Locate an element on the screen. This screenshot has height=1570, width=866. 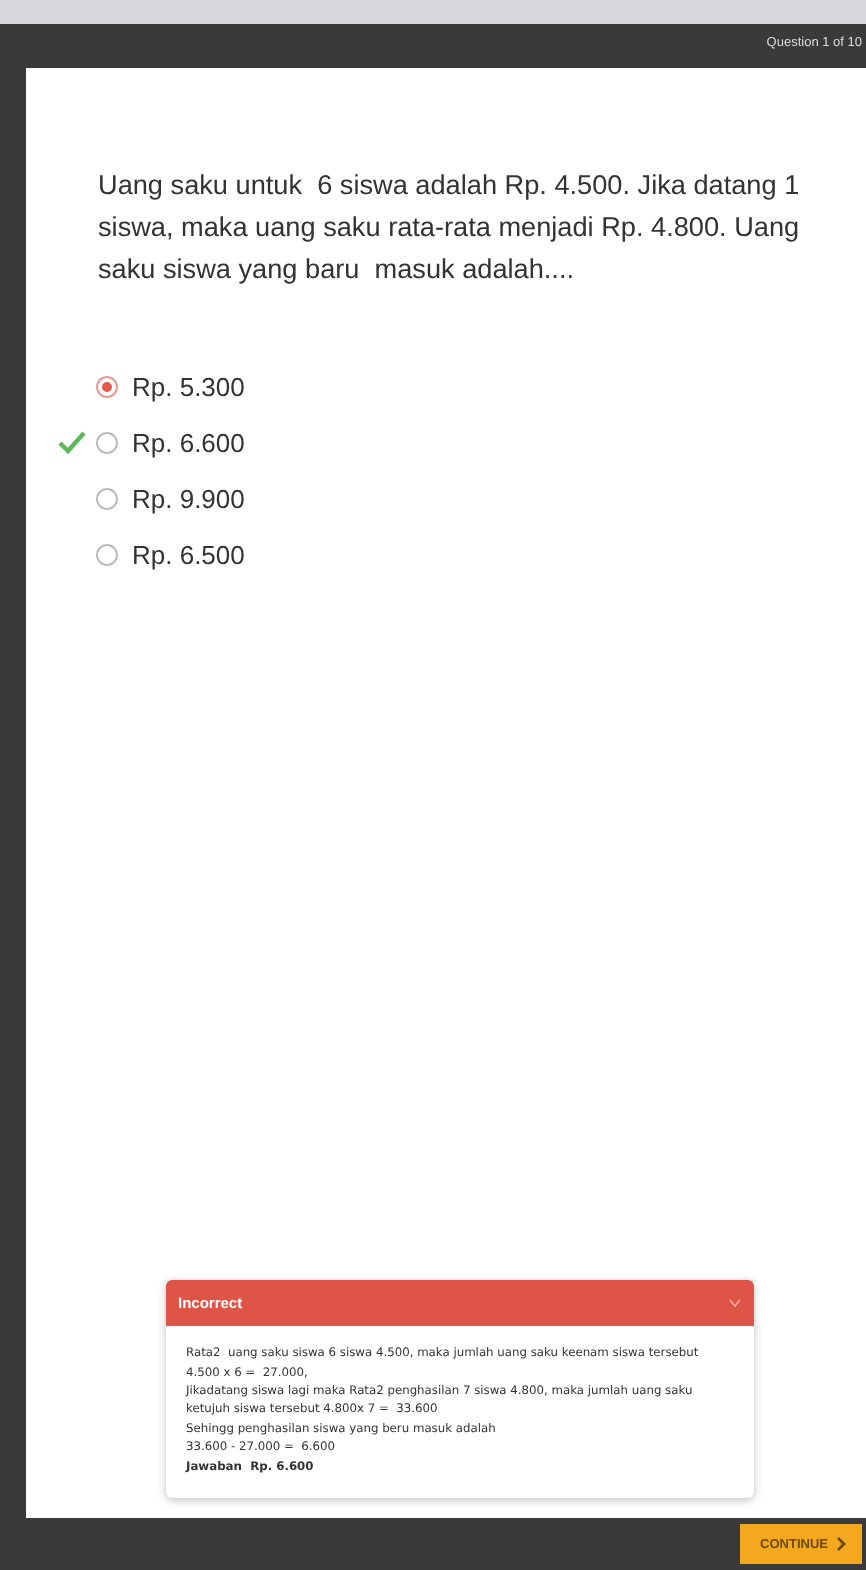
option-label: Rp. 6.600 is located at coordinates (188, 442).